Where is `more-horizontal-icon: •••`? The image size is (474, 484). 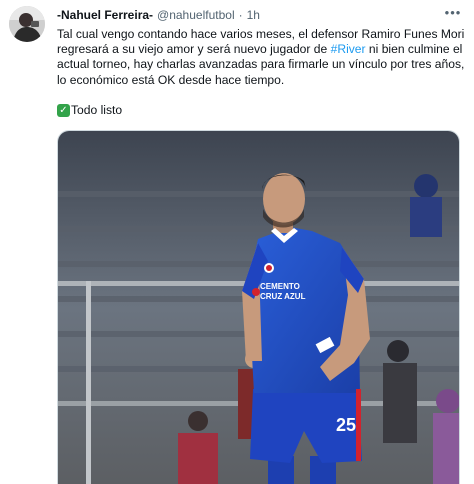 more-horizontal-icon: ••• is located at coordinates (453, 12).